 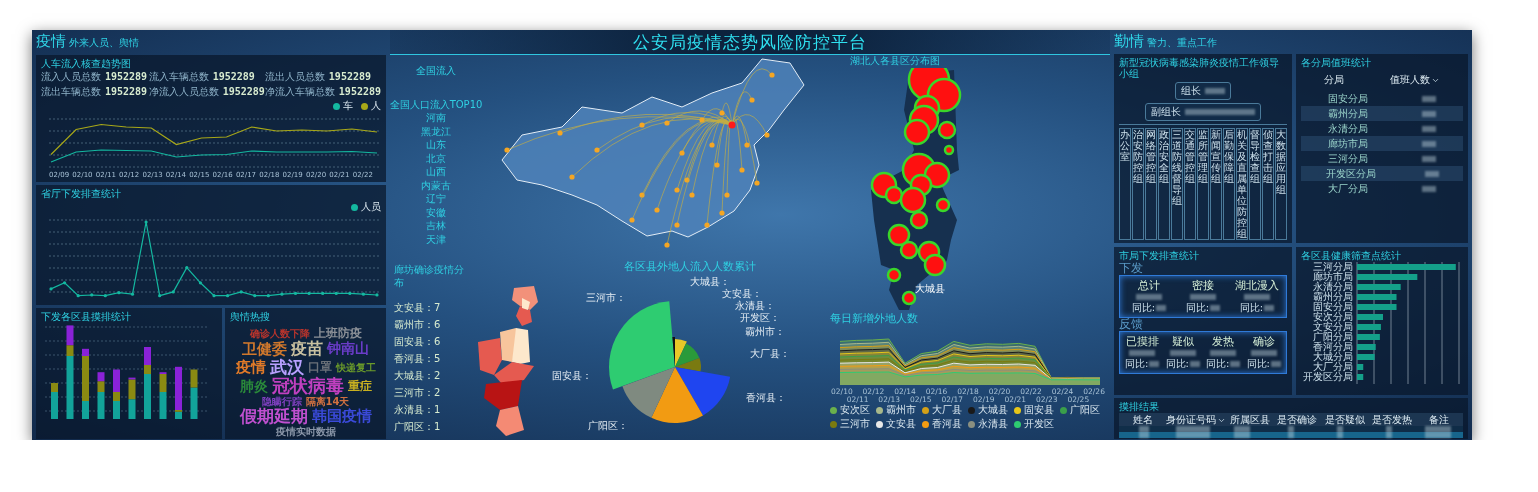 I want to click on cloud-word: 武汉, so click(x=286, y=367).